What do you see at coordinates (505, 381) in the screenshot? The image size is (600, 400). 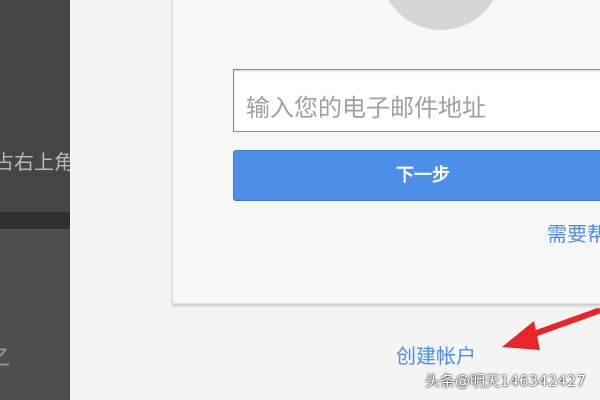 I see `watermark: 头条@明天146342427` at bounding box center [505, 381].